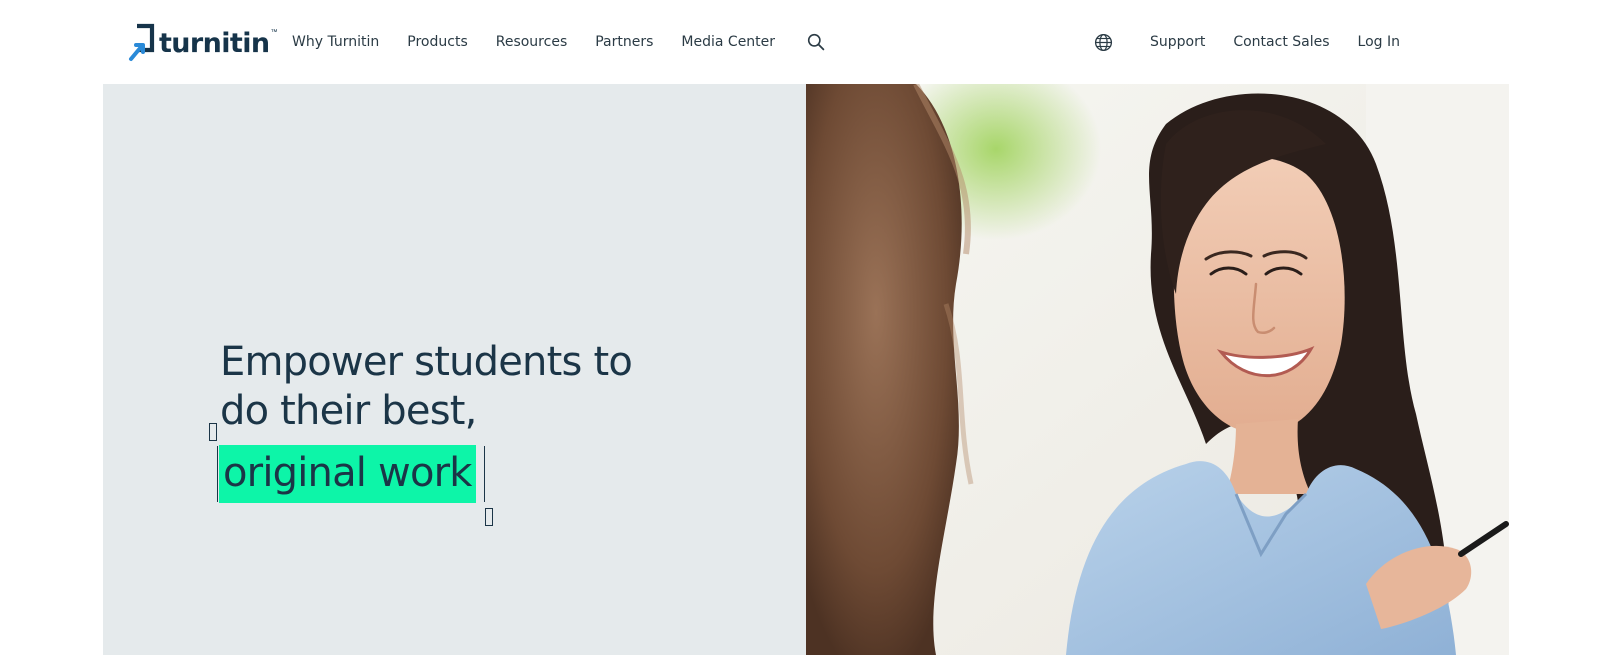 Image resolution: width=1600 pixels, height=655 pixels. Describe the element at coordinates (274, 32) in the screenshot. I see `trademark-symbol: ™` at that location.